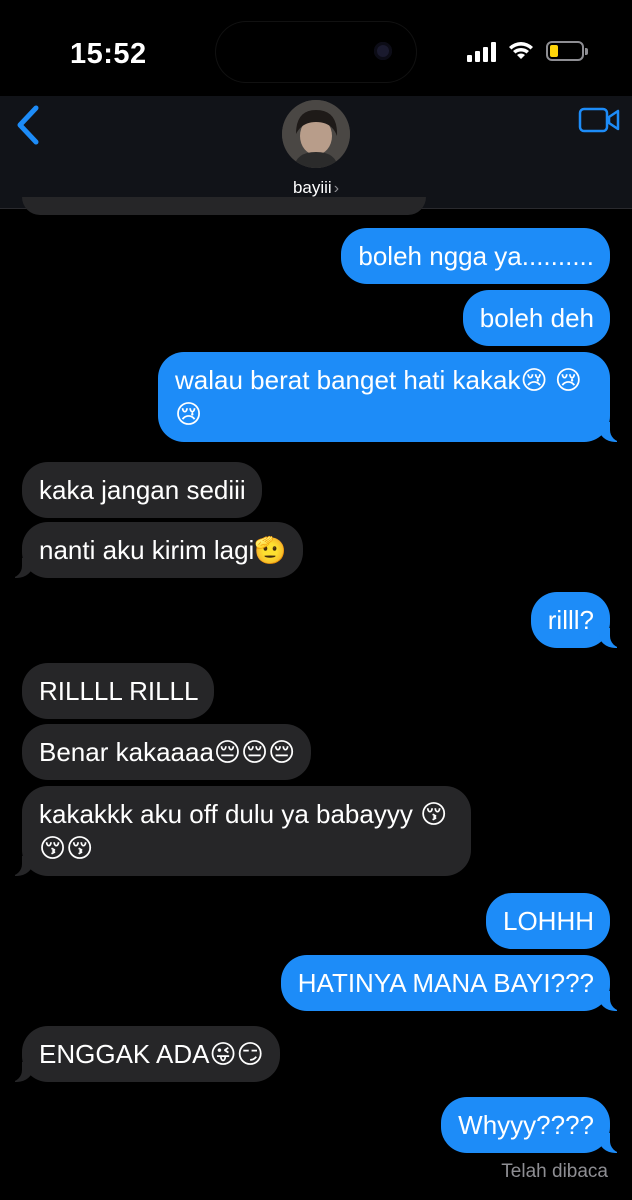  I want to click on status-bar: 15:52, so click(316, 48).